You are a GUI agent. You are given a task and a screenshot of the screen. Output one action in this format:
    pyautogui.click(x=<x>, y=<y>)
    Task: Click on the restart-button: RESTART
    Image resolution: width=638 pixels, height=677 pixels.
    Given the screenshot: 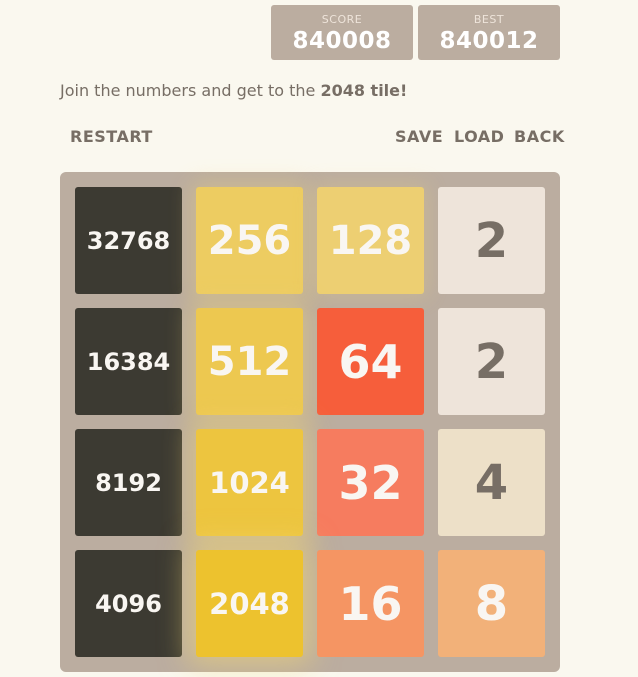 What is the action you would take?
    pyautogui.click(x=111, y=136)
    